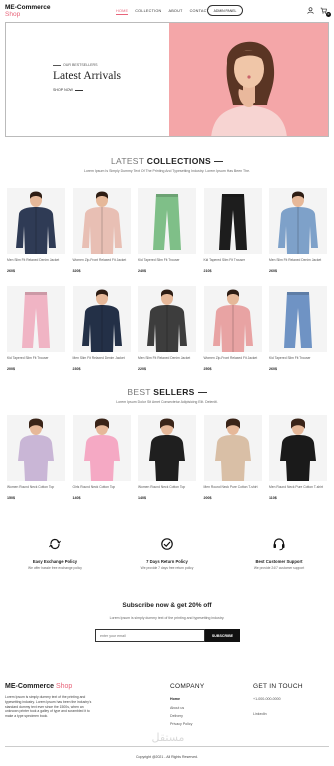 The width and height of the screenshot is (334, 766). Describe the element at coordinates (167, 161) in the screenshot. I see `collections-title: LATEST COLLECTIONS` at that location.